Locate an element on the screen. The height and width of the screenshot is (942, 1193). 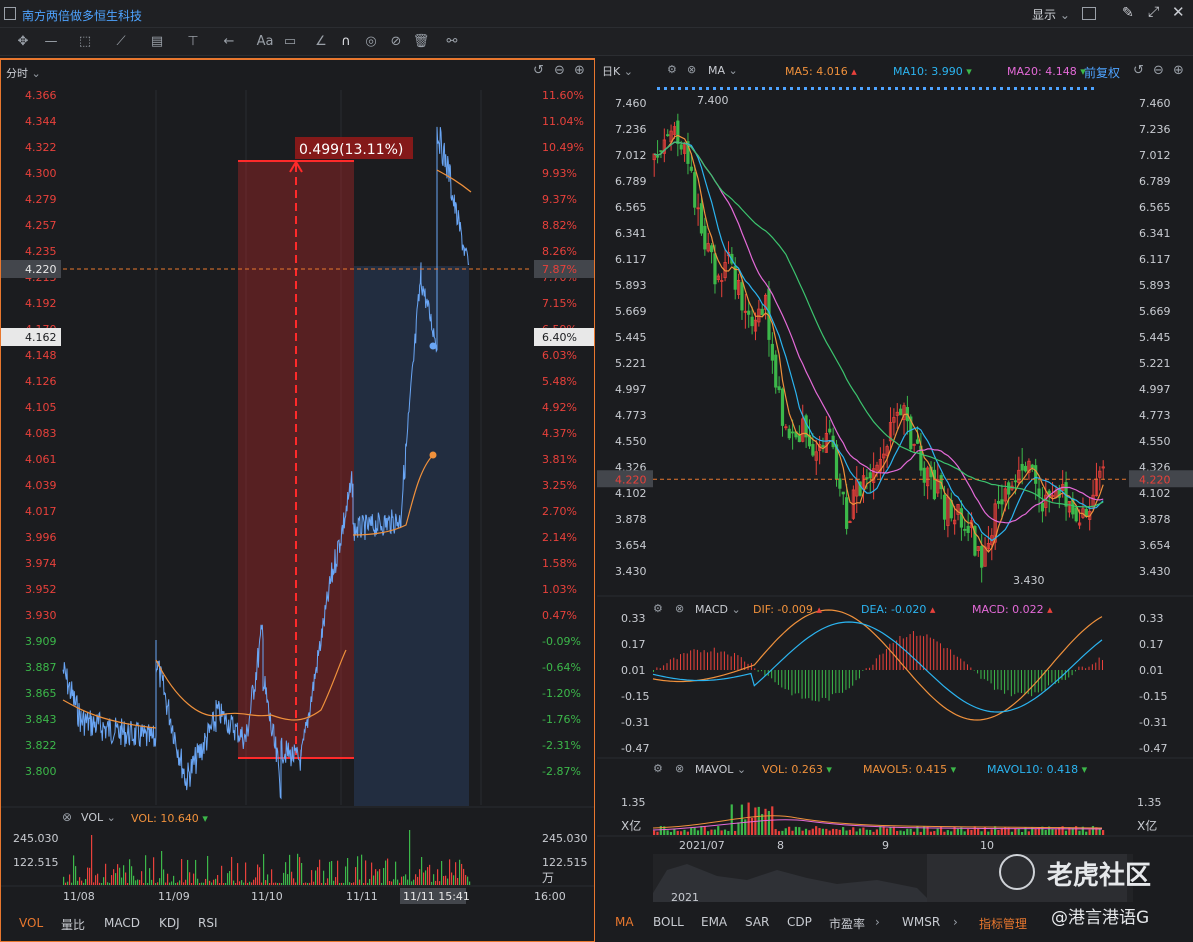
tab-kdj: KDJ is located at coordinates (169, 923).